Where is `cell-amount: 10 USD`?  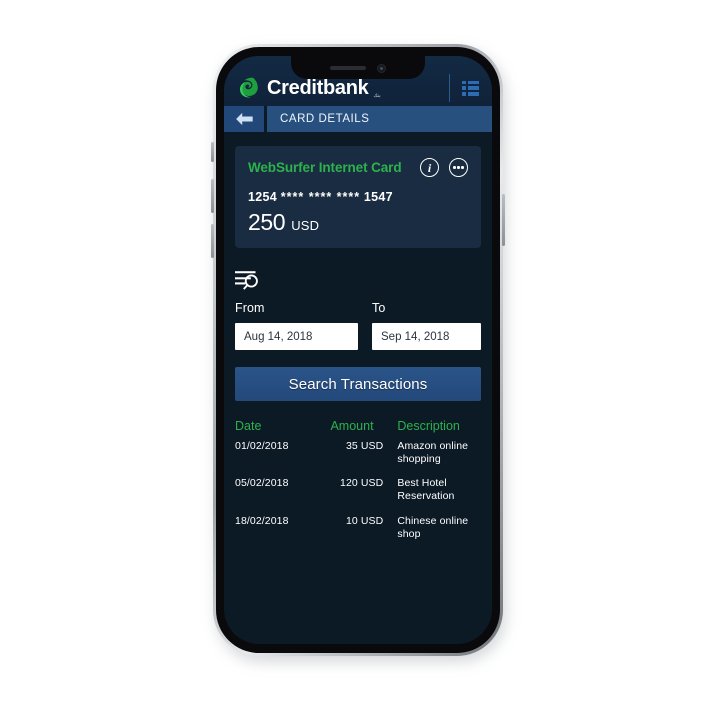
cell-amount: 10 USD is located at coordinates (364, 520).